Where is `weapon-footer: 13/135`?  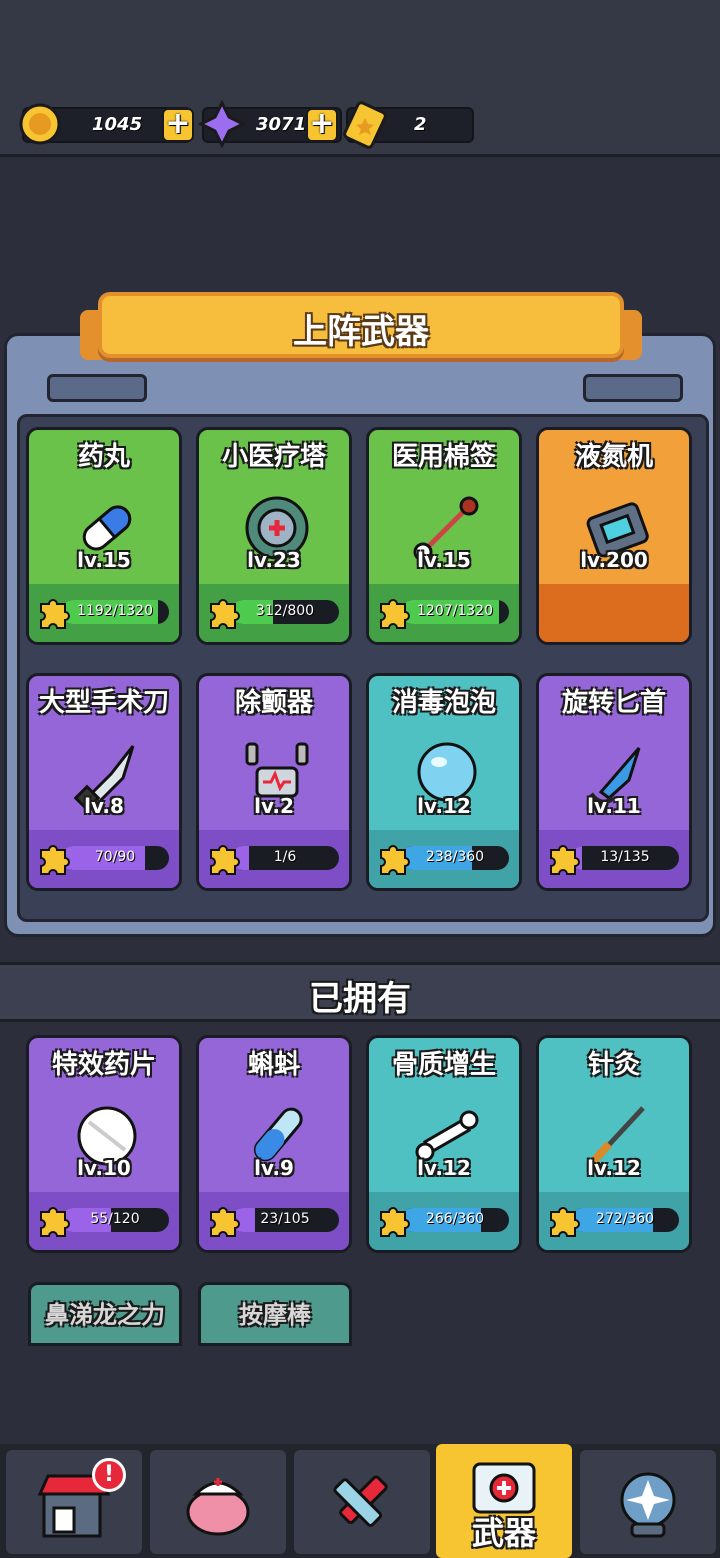
weapon-footer: 13/135 is located at coordinates (614, 859).